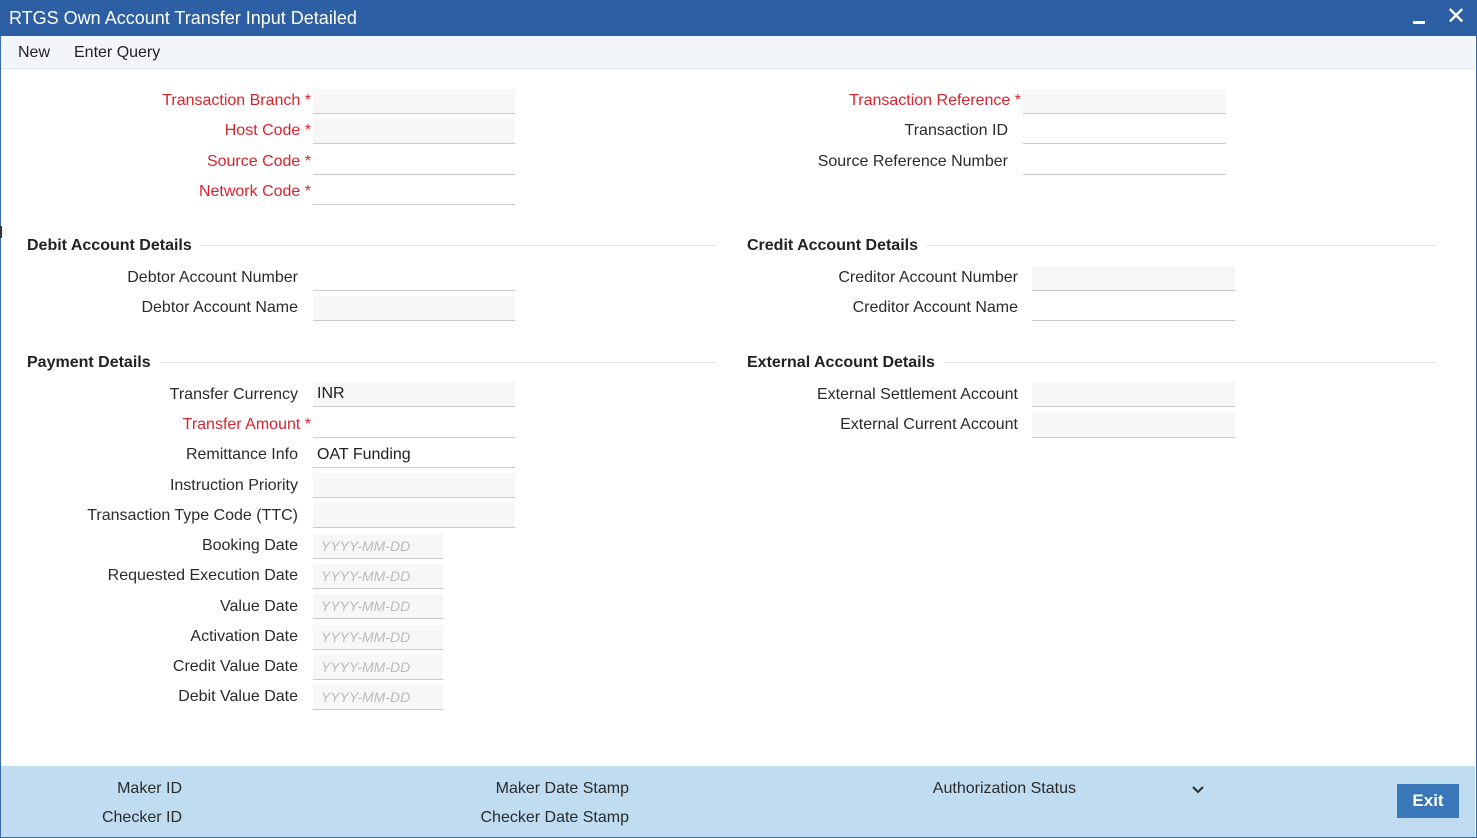 The image size is (1477, 838). What do you see at coordinates (1124, 101) in the screenshot?
I see `transaction-reference-field` at bounding box center [1124, 101].